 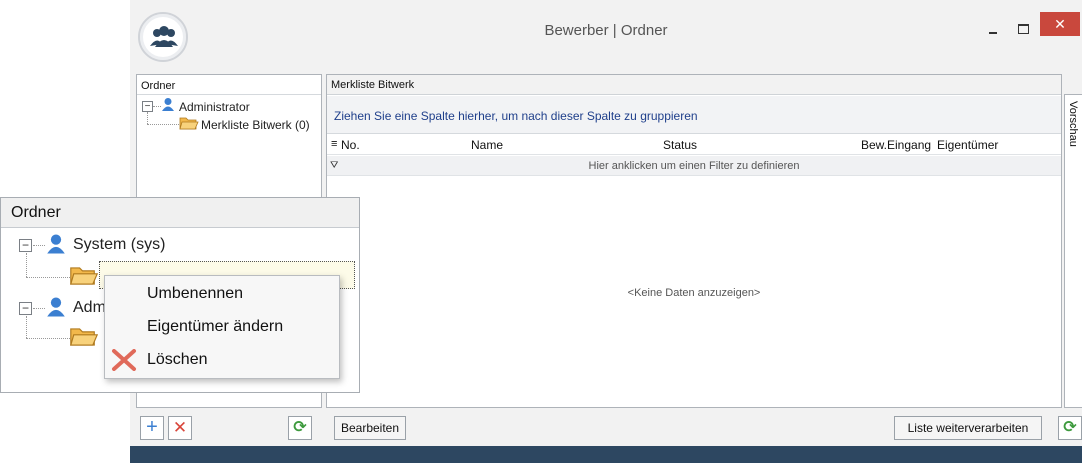 What do you see at coordinates (152, 428) in the screenshot?
I see `add-folder-button: +` at bounding box center [152, 428].